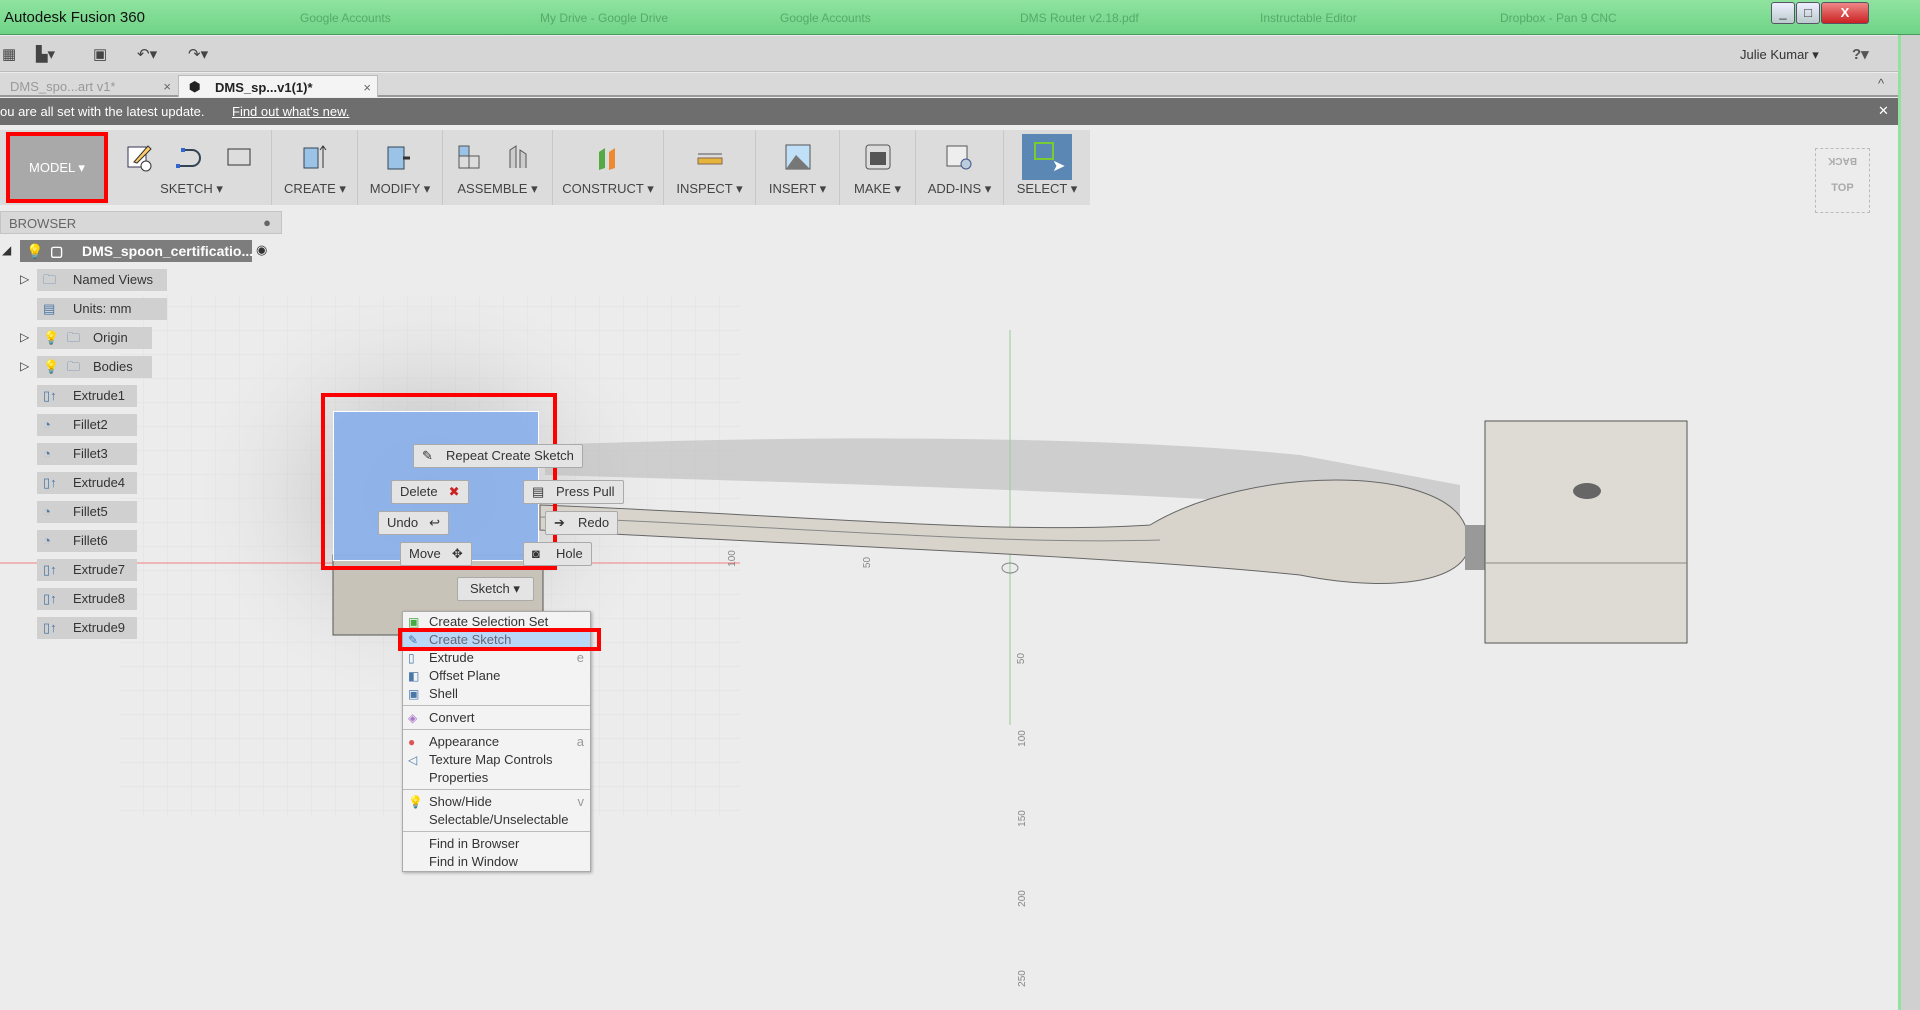 The height and width of the screenshot is (1010, 1920). Describe the element at coordinates (87, 425) in the screenshot. I see `browser-item: ◔ Fillet2` at that location.